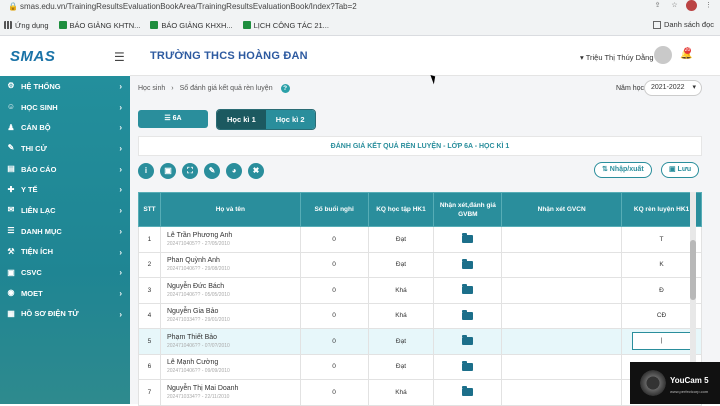  I want to click on sidebar-item: ⚙ HỆ THỐNG ›, so click(65, 86).